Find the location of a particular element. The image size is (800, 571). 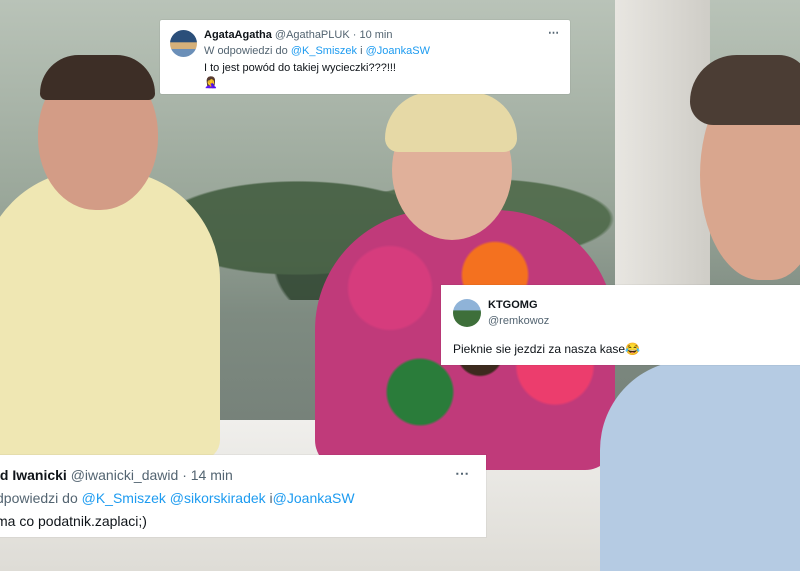

person-right-hair is located at coordinates (745, 90).